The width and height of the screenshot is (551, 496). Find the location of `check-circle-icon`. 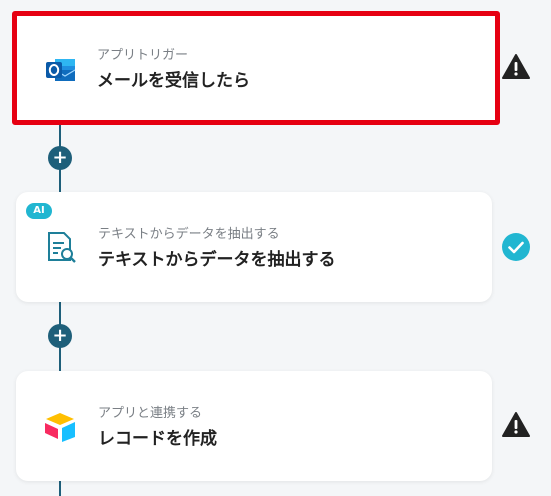

check-circle-icon is located at coordinates (516, 247).